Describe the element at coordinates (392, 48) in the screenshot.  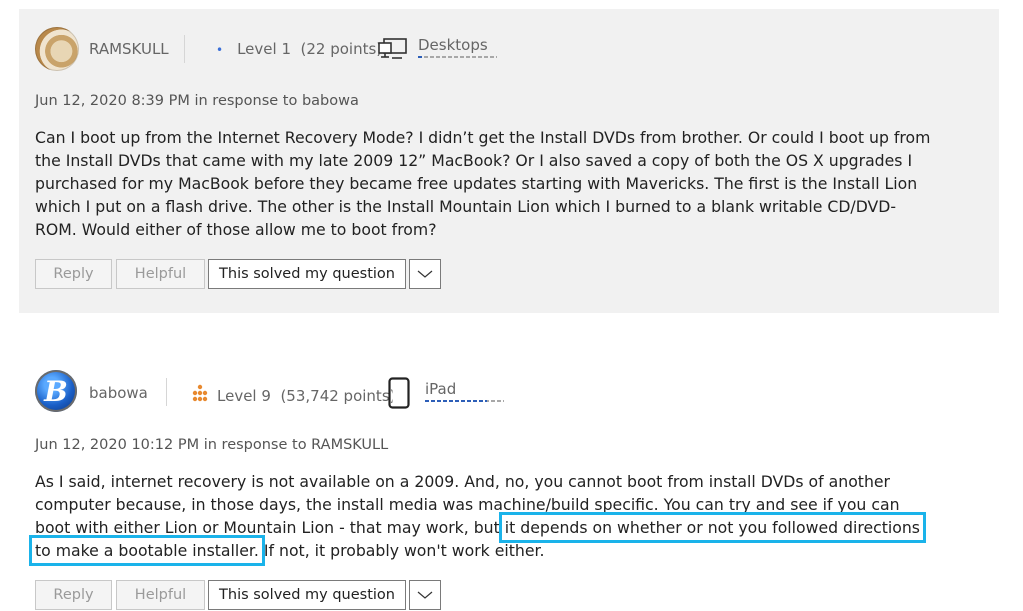
I see `desktop-icon` at that location.